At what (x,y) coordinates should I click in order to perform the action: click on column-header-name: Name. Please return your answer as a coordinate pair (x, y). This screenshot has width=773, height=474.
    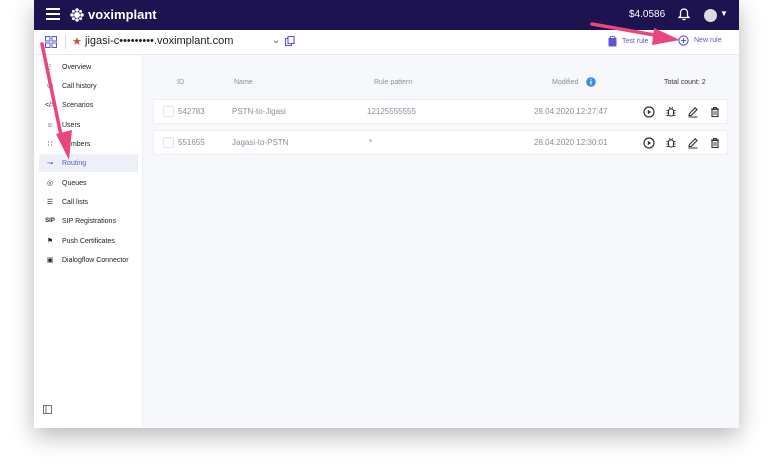
    Looking at the image, I should click on (243, 82).